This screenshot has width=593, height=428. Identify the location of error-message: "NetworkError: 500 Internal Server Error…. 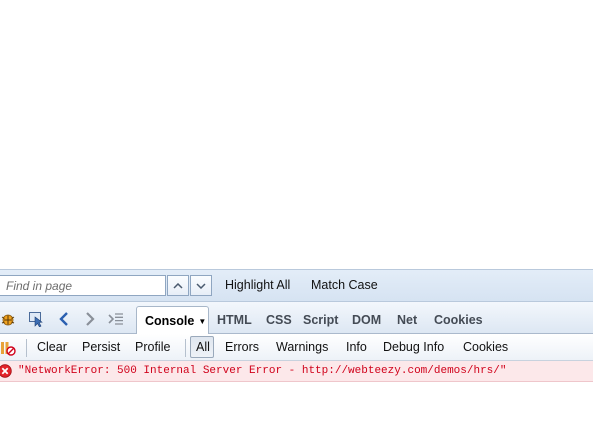
(262, 371).